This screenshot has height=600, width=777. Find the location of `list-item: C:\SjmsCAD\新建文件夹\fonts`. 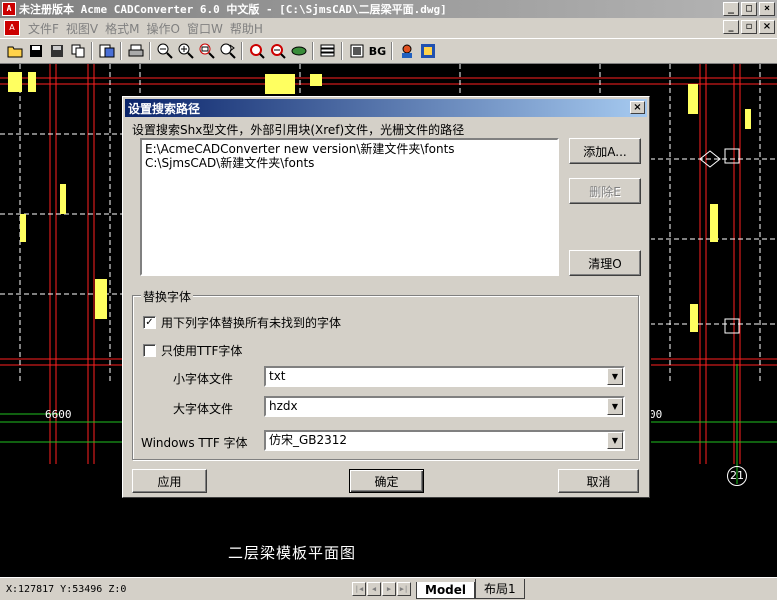

list-item: C:\SjmsCAD\新建文件夹\fonts is located at coordinates (349, 163).